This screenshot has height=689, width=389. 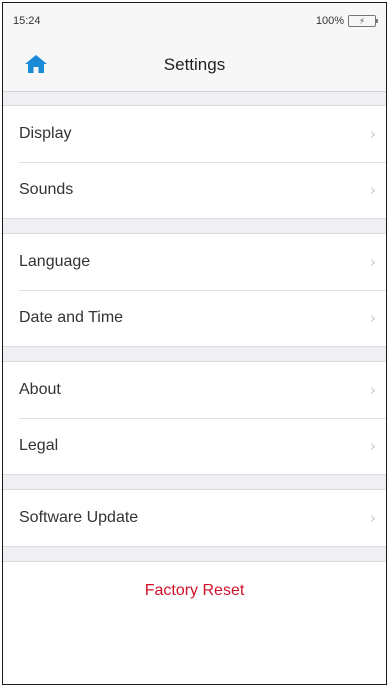 I want to click on settings-item-label: About, so click(x=40, y=389).